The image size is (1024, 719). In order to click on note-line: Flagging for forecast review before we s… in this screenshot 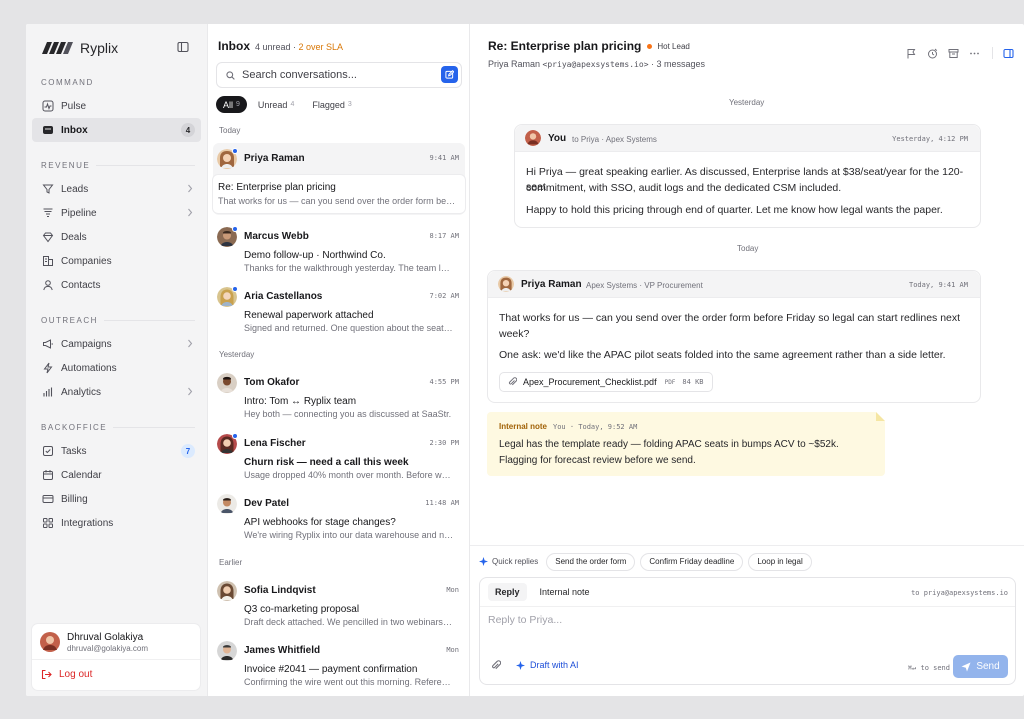, I will do `click(597, 460)`.